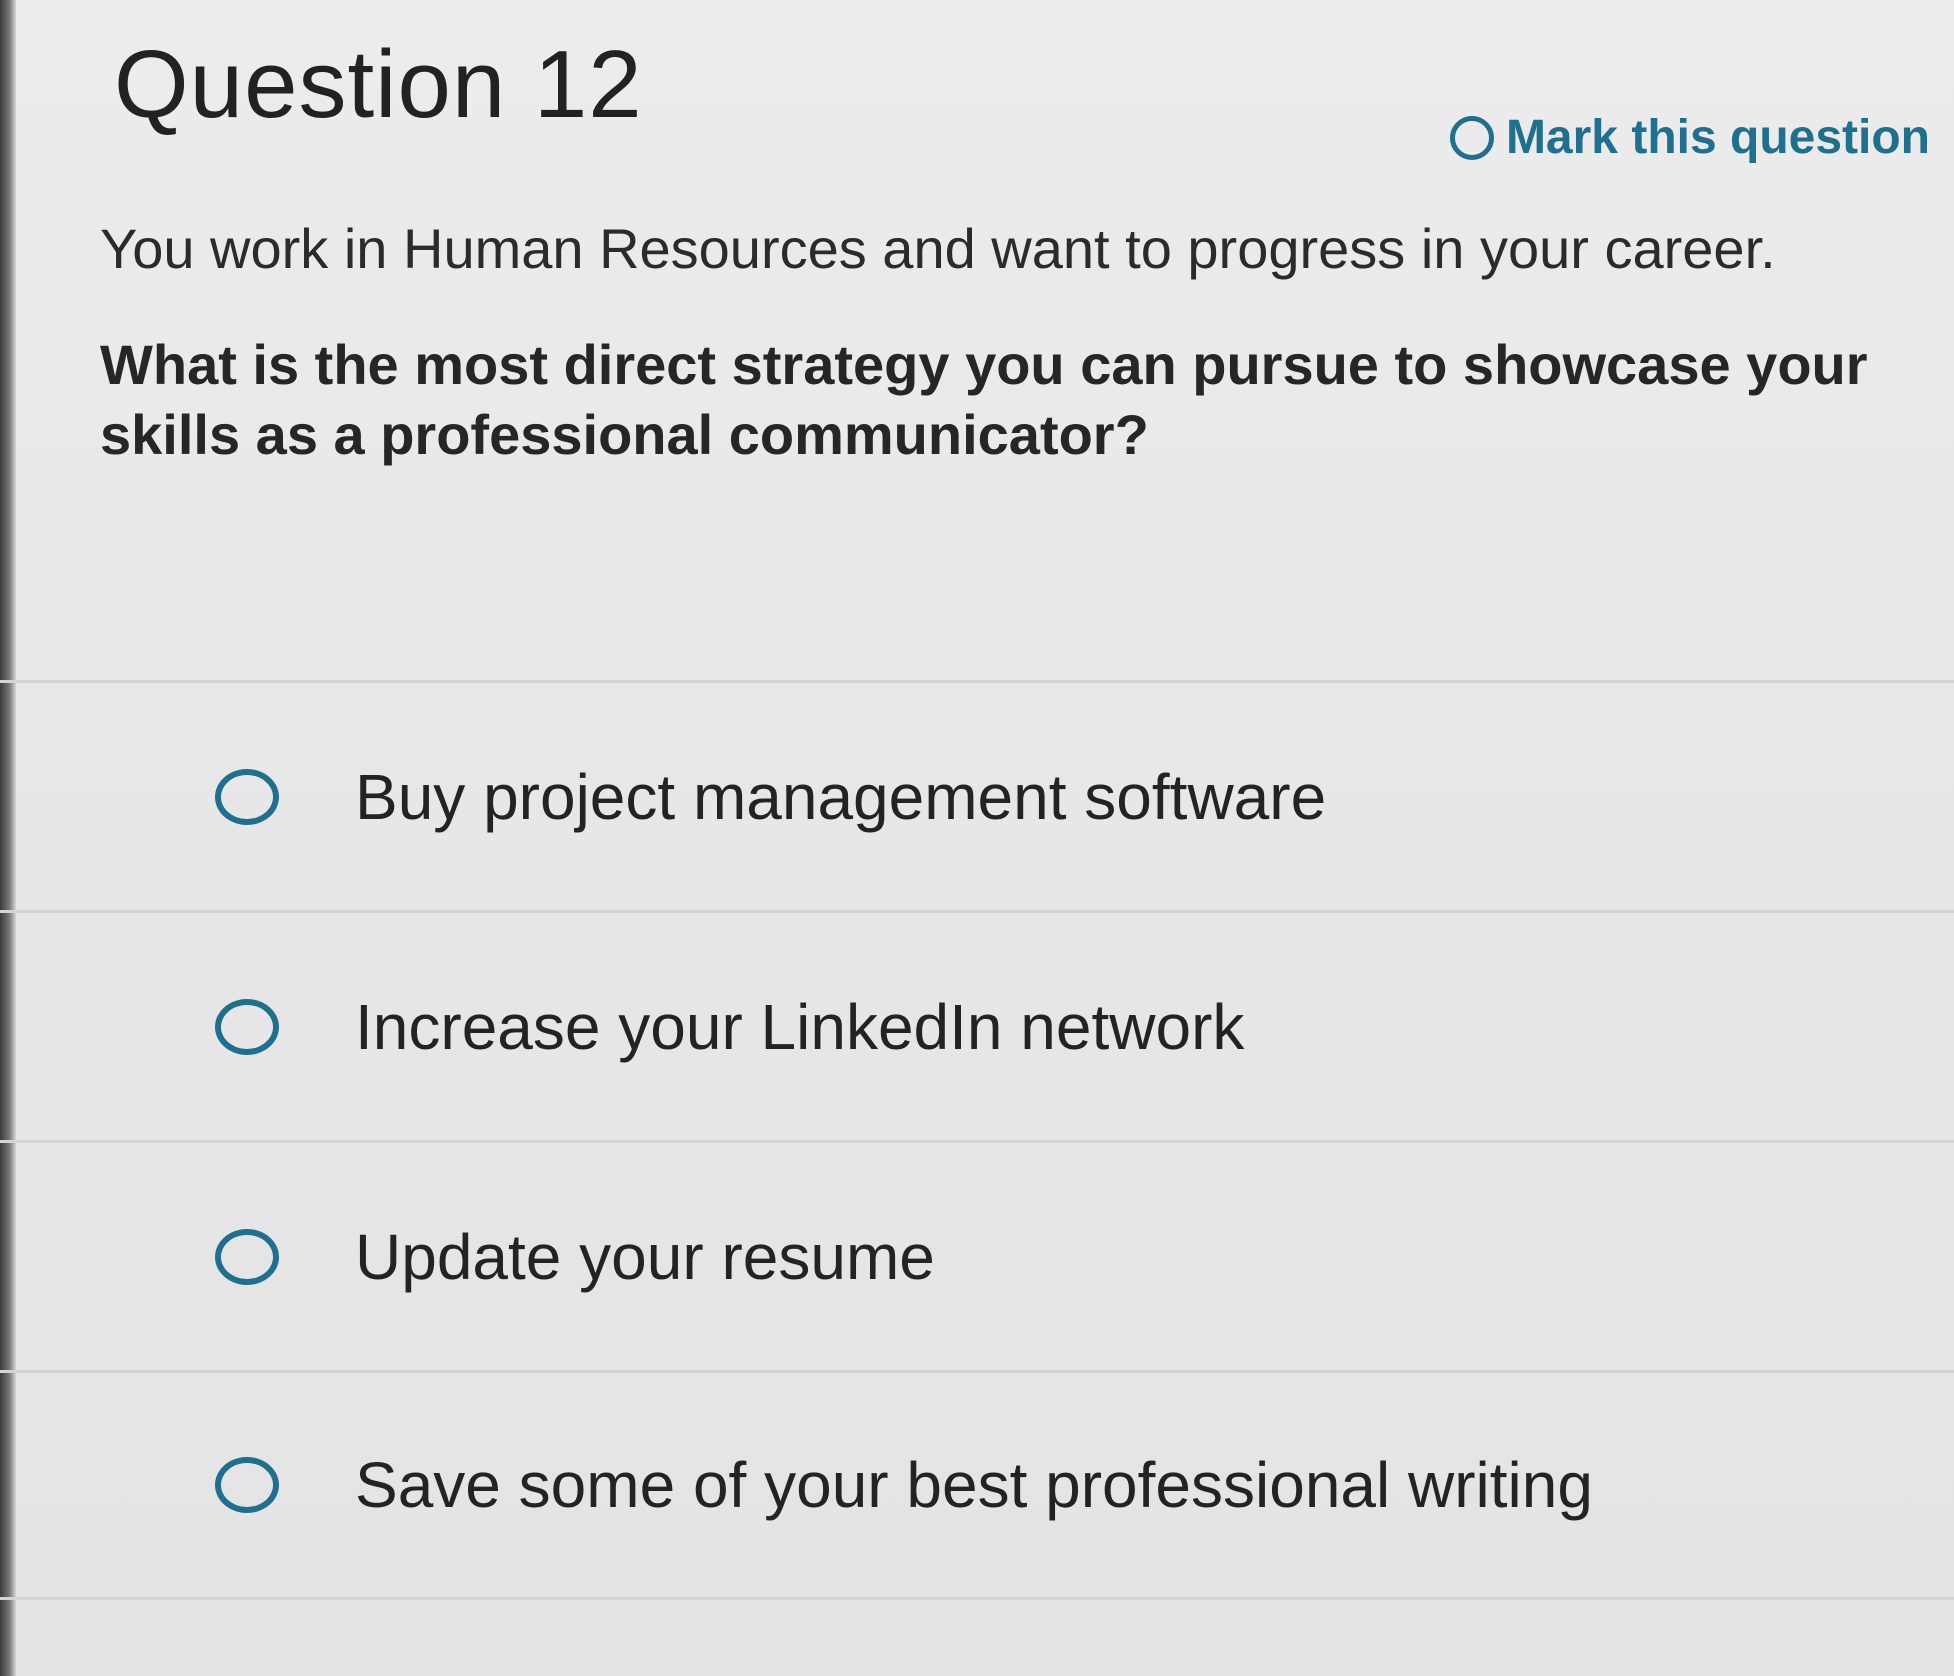 This screenshot has width=1954, height=1676. What do you see at coordinates (1718, 137) in the screenshot?
I see `mark-question-label: Mark this question` at bounding box center [1718, 137].